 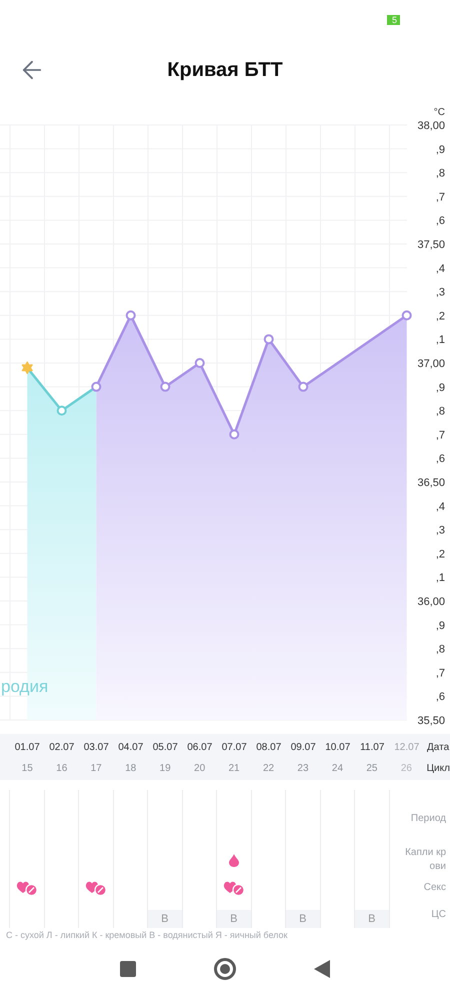 I want to click on date-label: 01.07, so click(x=27, y=747).